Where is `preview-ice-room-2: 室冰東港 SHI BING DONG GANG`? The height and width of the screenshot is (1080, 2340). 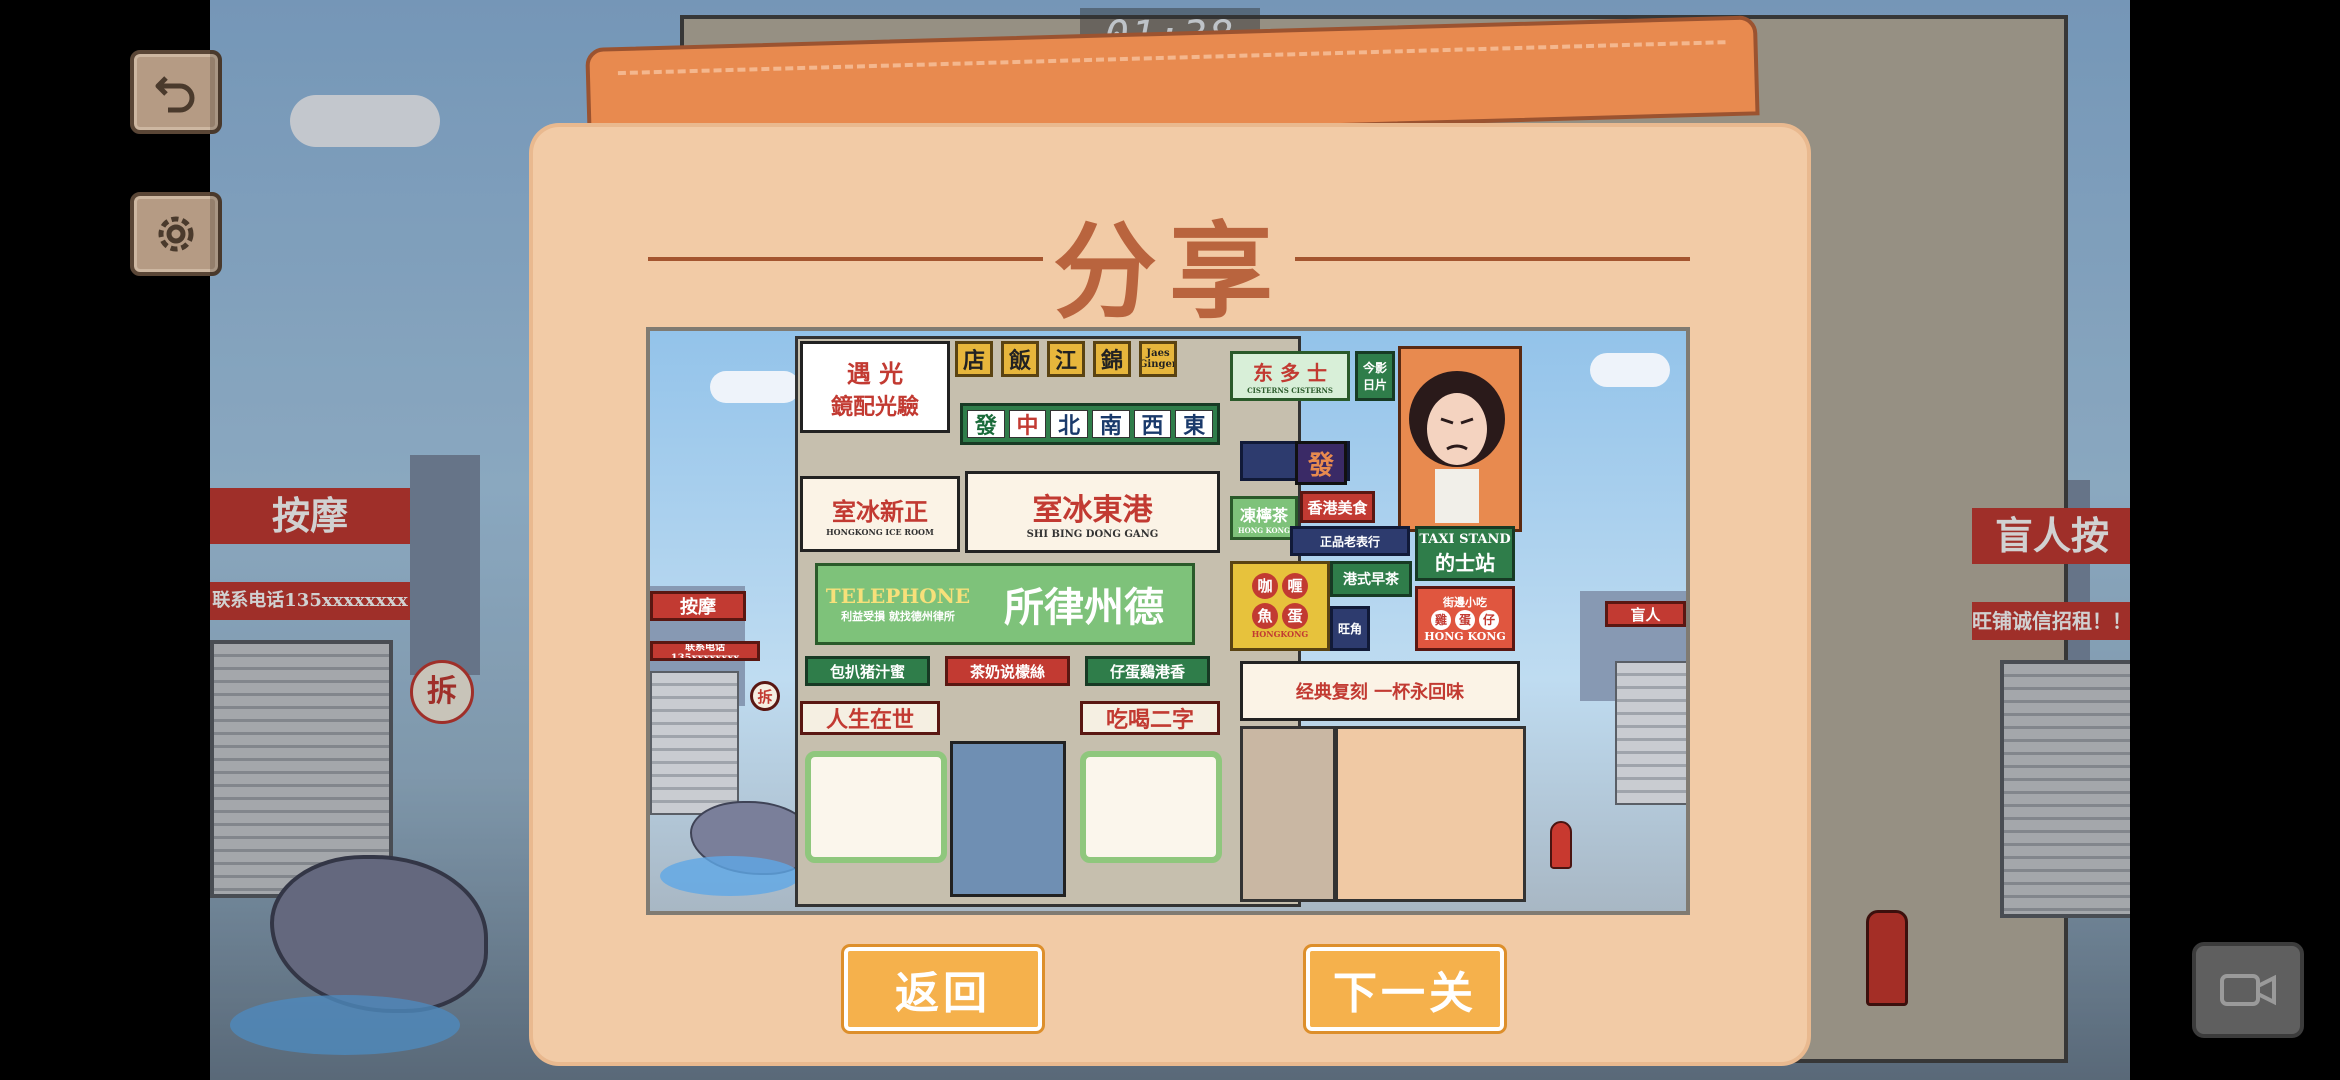 preview-ice-room-2: 室冰東港 SHI BING DONG GANG is located at coordinates (1092, 512).